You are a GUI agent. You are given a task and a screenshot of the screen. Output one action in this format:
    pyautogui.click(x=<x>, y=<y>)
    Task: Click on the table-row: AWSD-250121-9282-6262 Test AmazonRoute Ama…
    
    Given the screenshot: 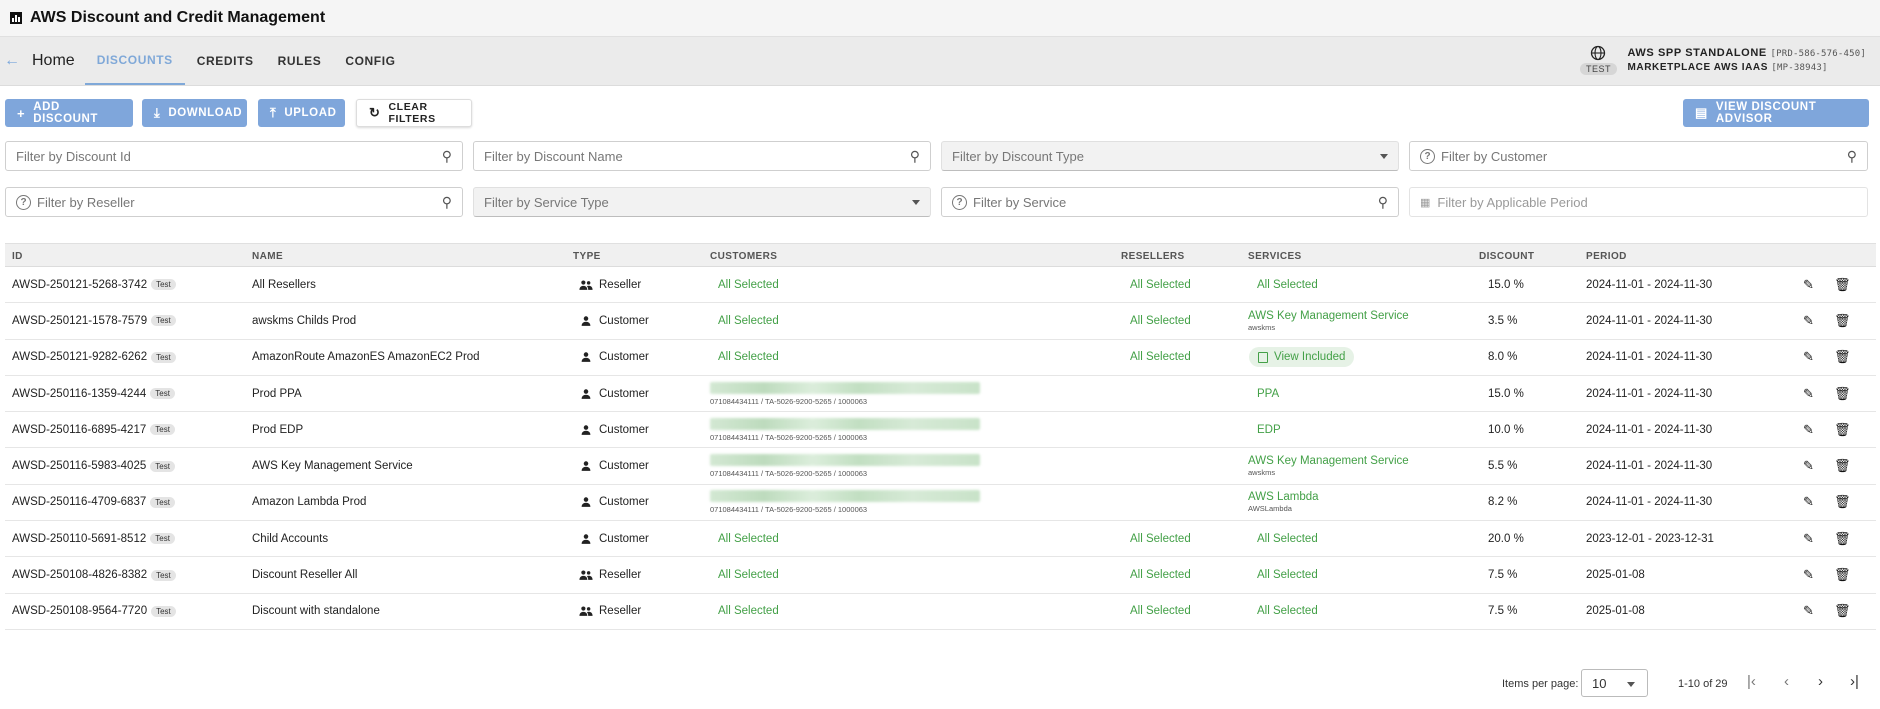 What is the action you would take?
    pyautogui.click(x=940, y=358)
    